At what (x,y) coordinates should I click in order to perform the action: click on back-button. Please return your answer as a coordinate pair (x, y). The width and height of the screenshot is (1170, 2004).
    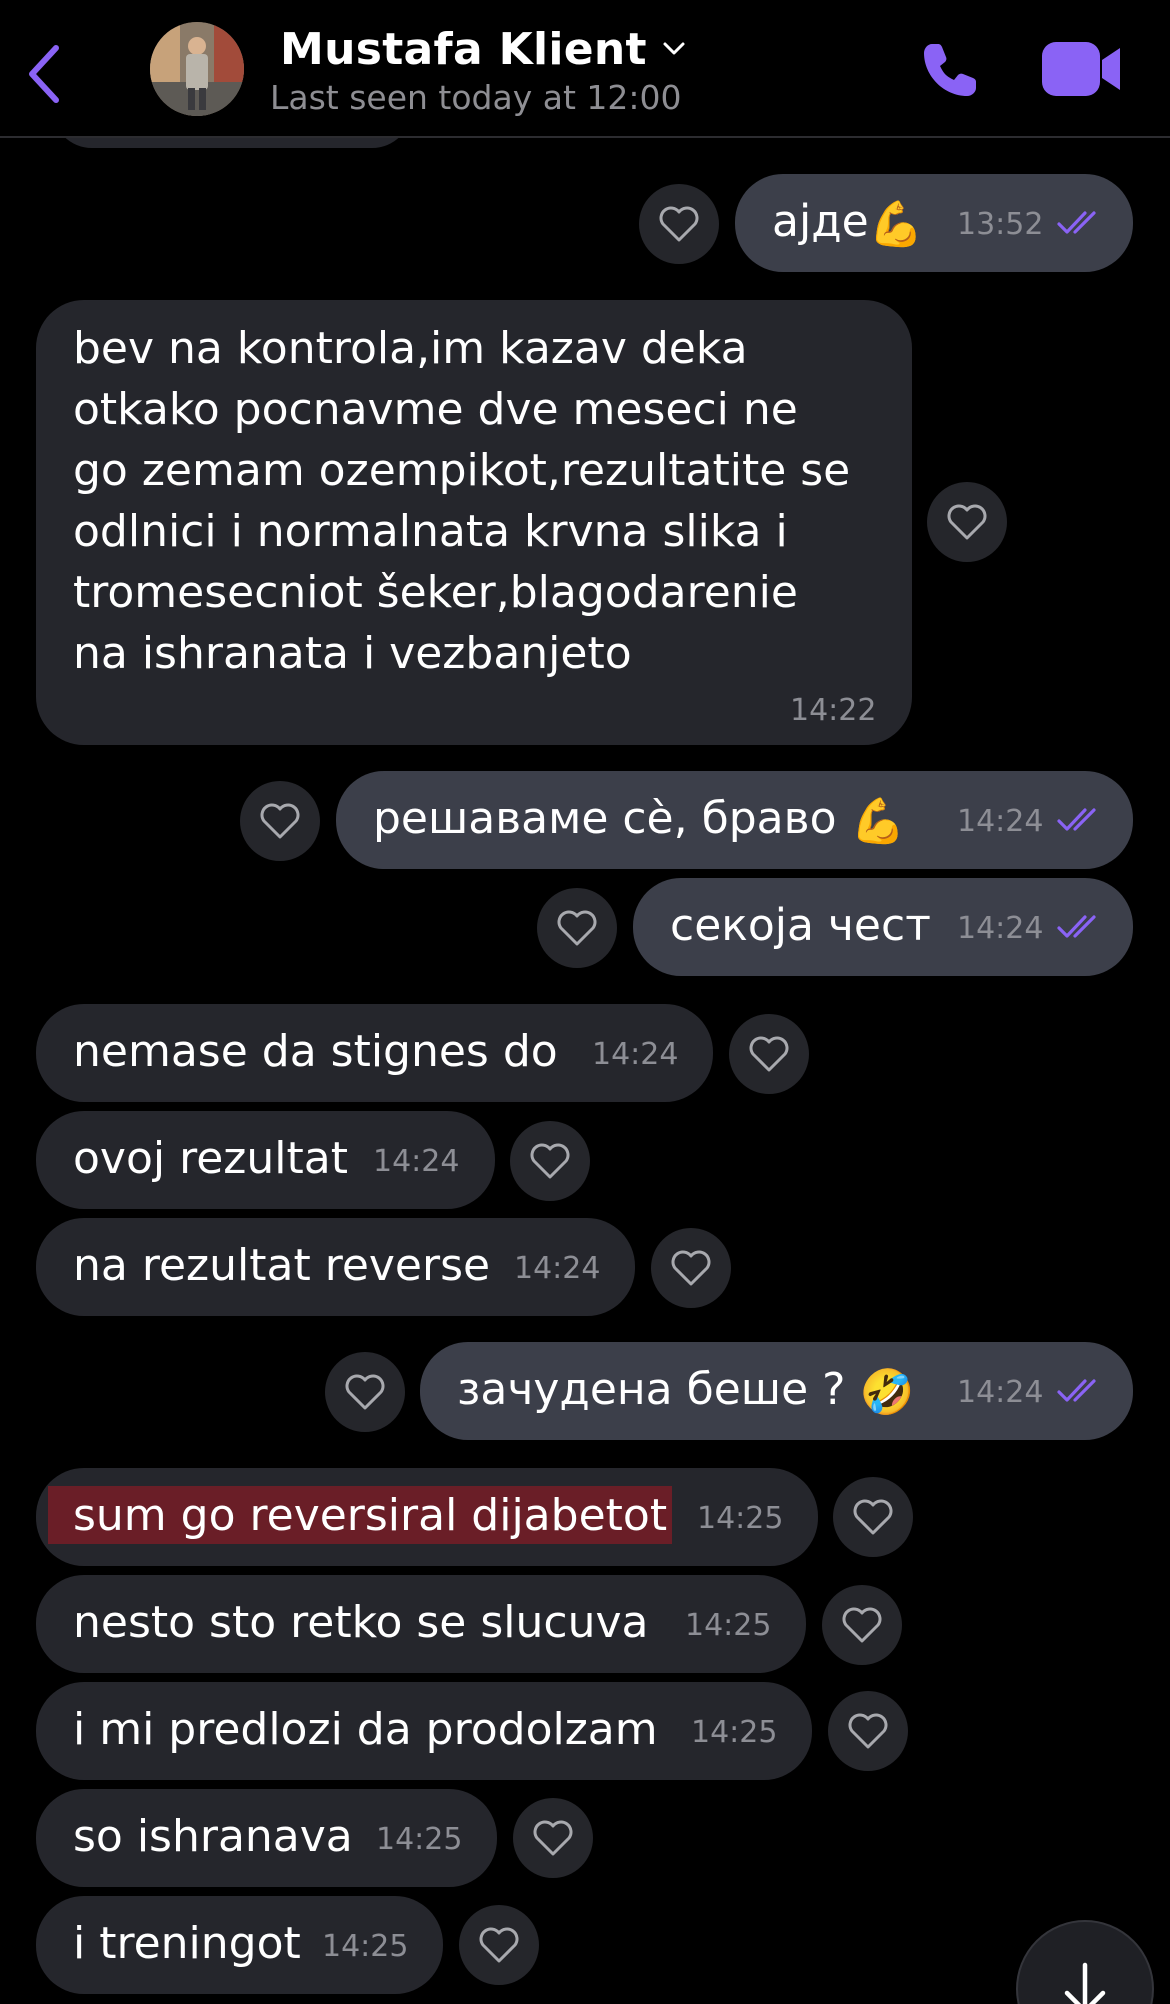
    Looking at the image, I should click on (44, 74).